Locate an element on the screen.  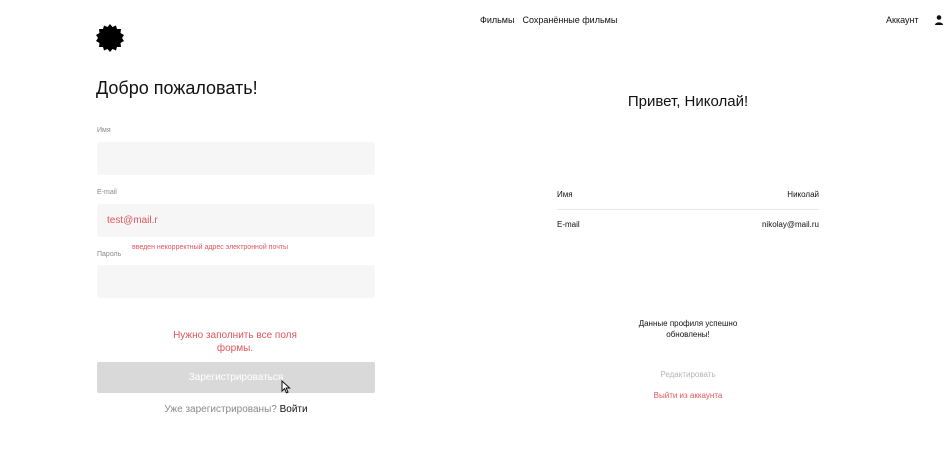
main-nav: Фильмы Сохранённые фильмы is located at coordinates (548, 20).